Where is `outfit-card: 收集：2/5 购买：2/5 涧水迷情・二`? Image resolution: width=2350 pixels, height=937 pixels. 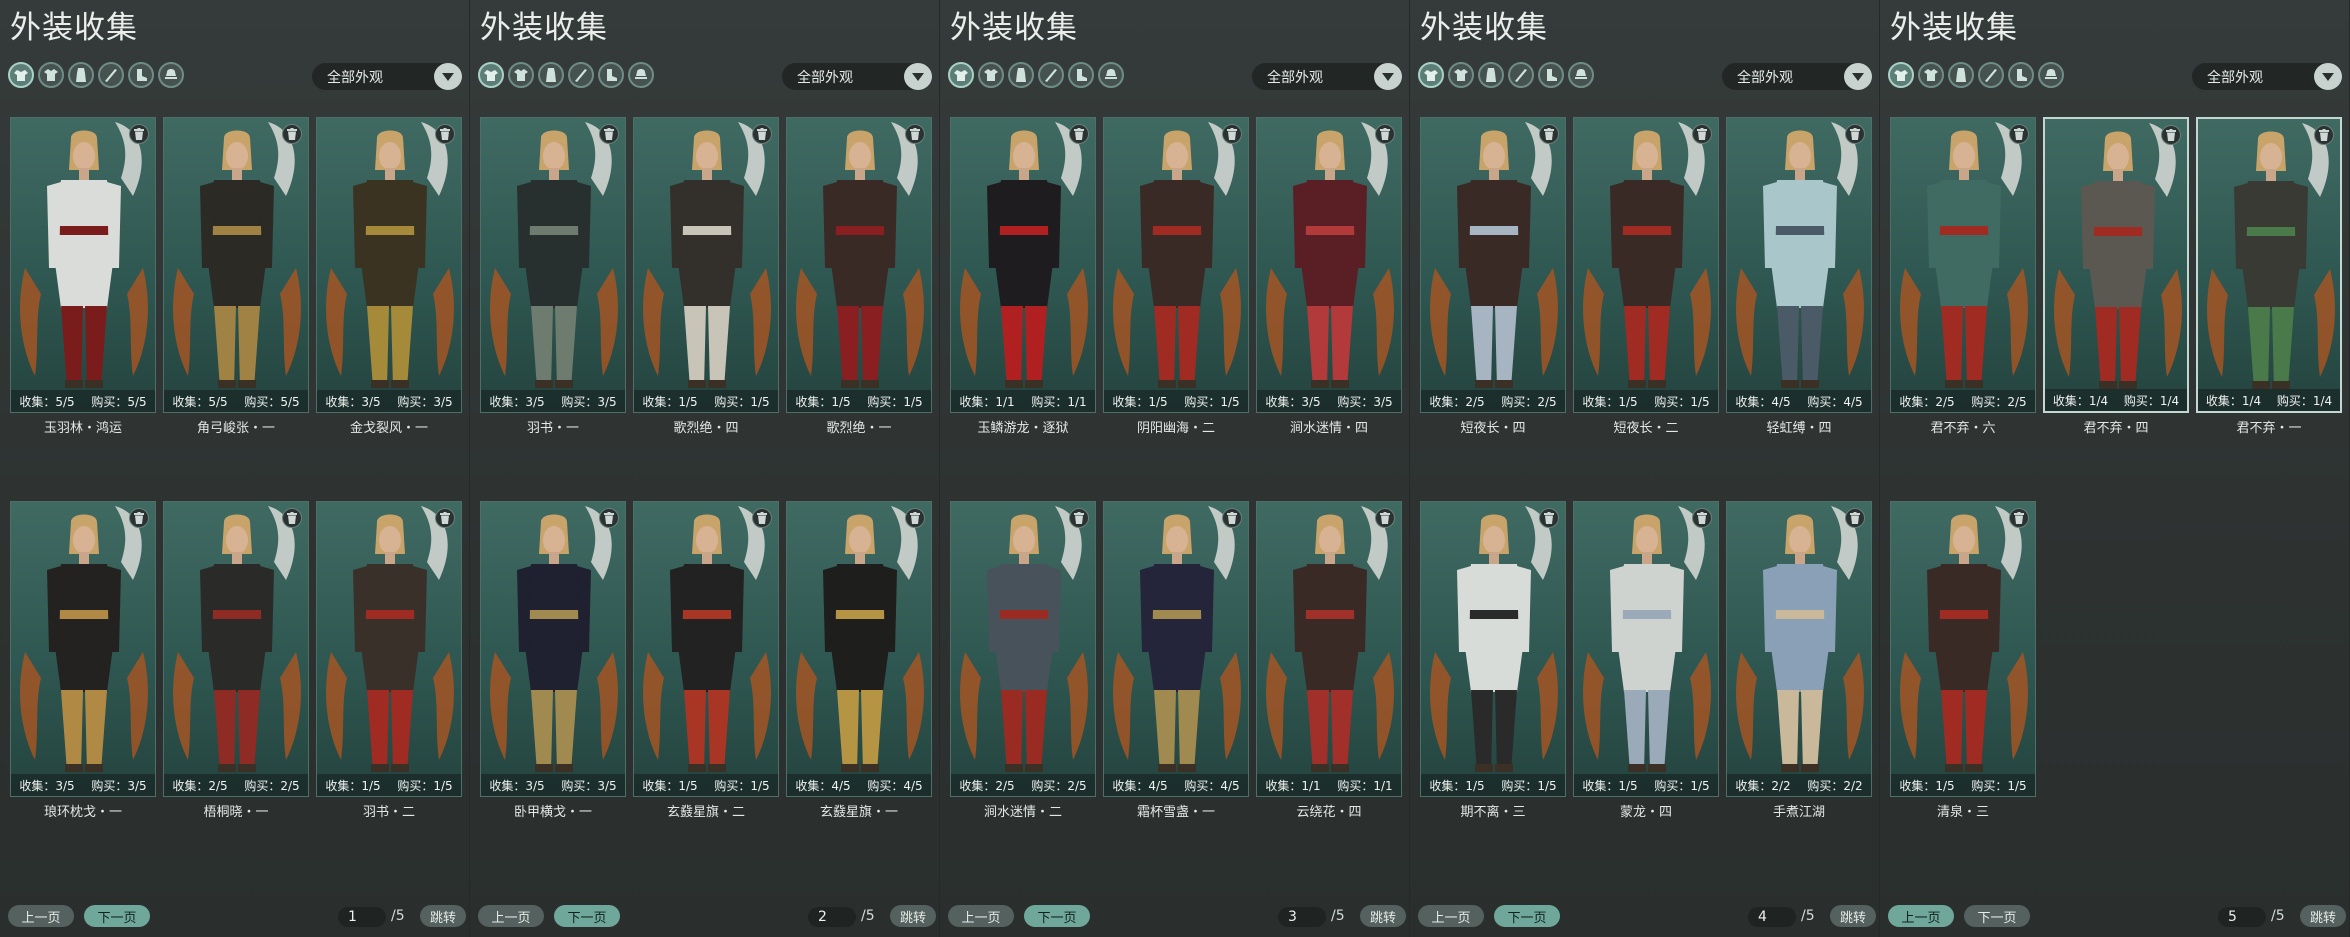
outfit-card: 收集：2/5 购买：2/5 涧水迷情・二 is located at coordinates (1023, 660).